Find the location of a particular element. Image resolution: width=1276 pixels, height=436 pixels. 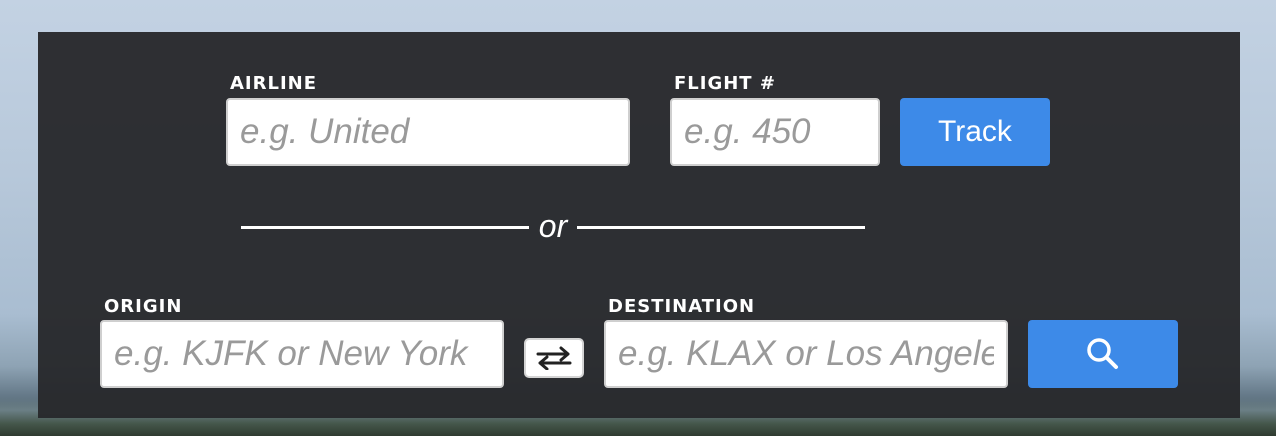

track-button: Track is located at coordinates (975, 132).